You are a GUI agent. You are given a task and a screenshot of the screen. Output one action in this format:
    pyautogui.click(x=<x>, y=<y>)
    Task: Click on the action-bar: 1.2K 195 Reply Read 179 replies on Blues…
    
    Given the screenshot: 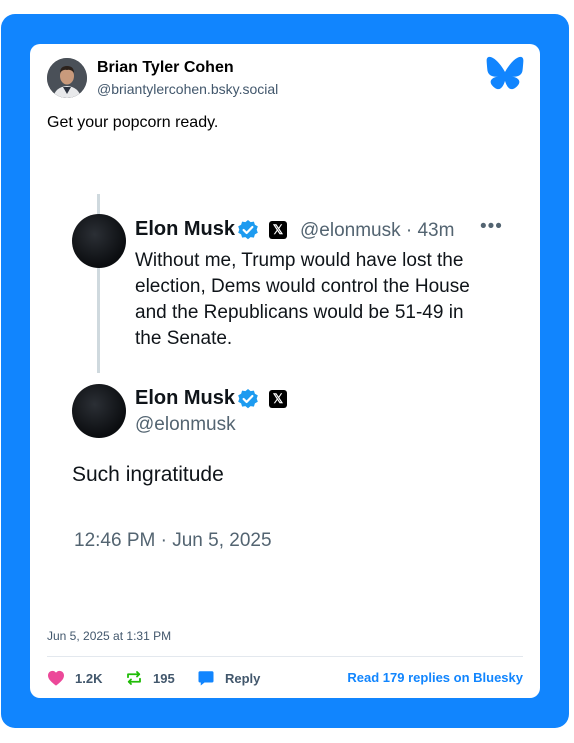 What is the action you would take?
    pyautogui.click(x=285, y=678)
    